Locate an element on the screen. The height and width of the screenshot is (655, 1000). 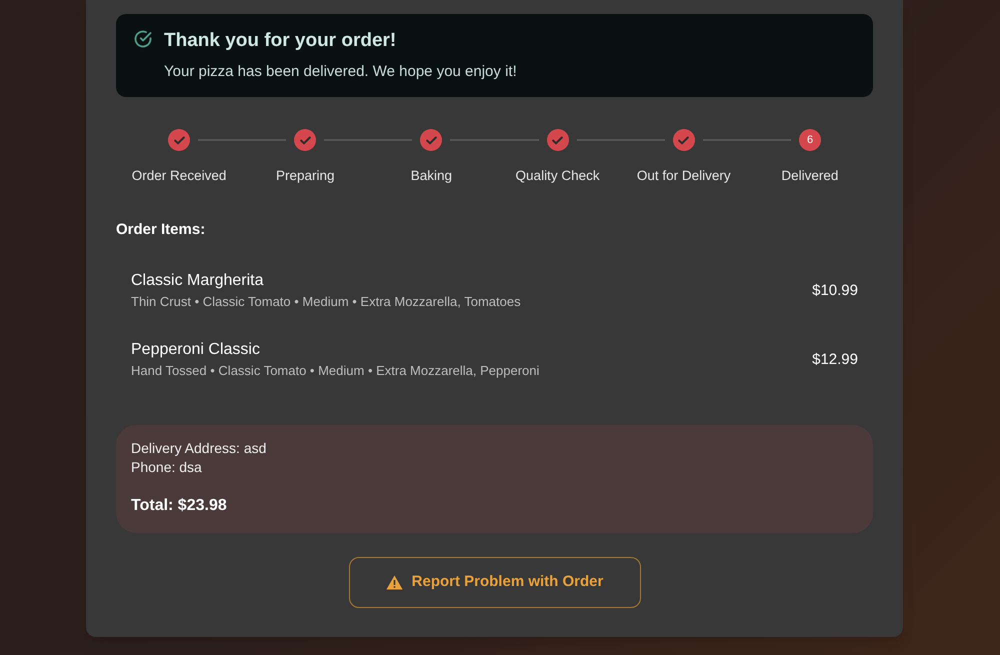
report-problem-button: Report Problem with Order is located at coordinates (494, 582).